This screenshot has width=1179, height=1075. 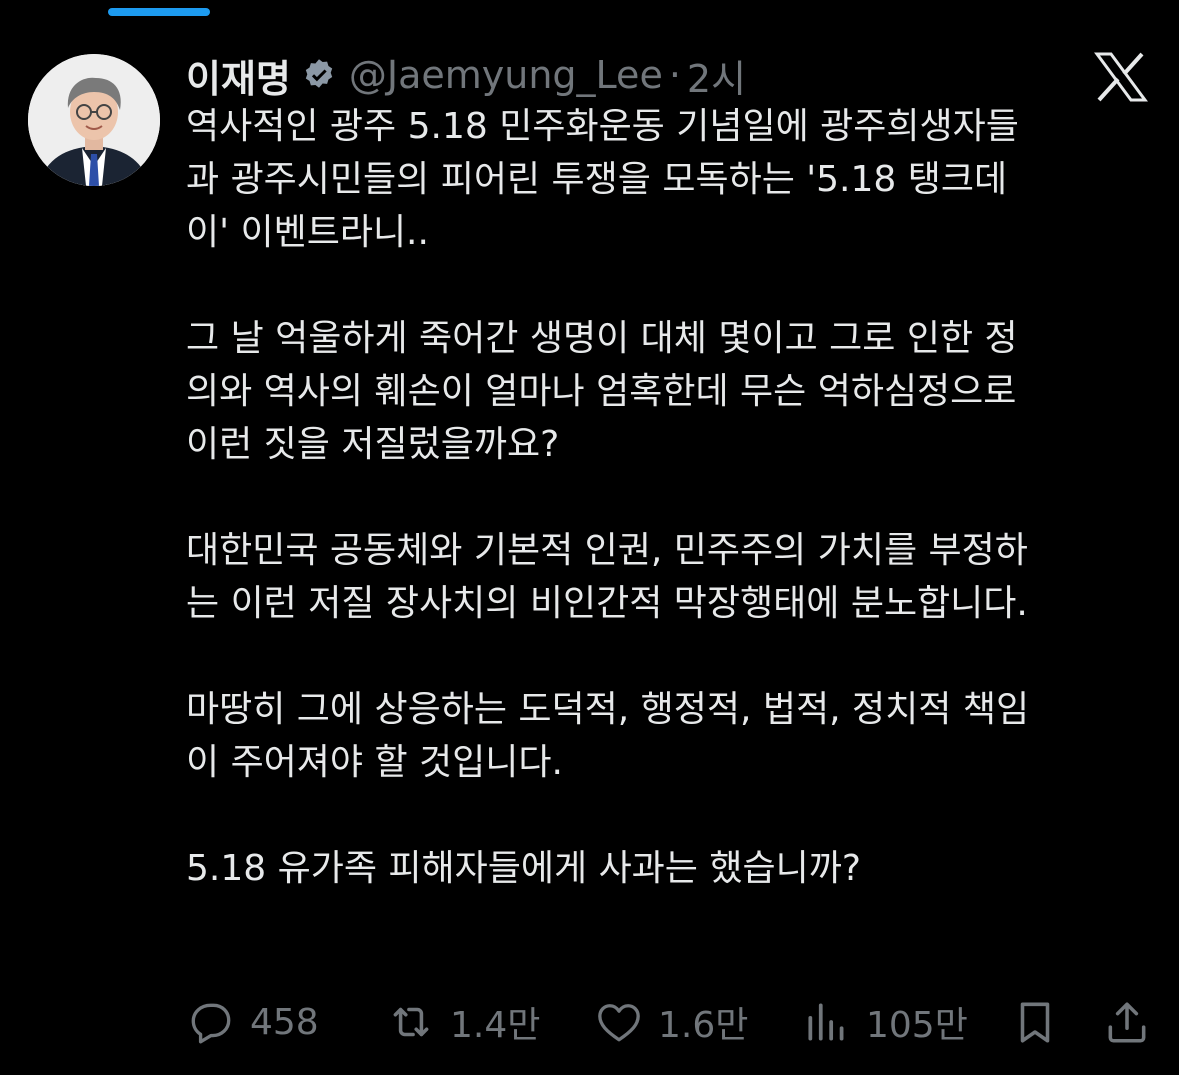 I want to click on tweet-header: 이재명 @Jaemyung_Lee · 2시, so click(x=466, y=75).